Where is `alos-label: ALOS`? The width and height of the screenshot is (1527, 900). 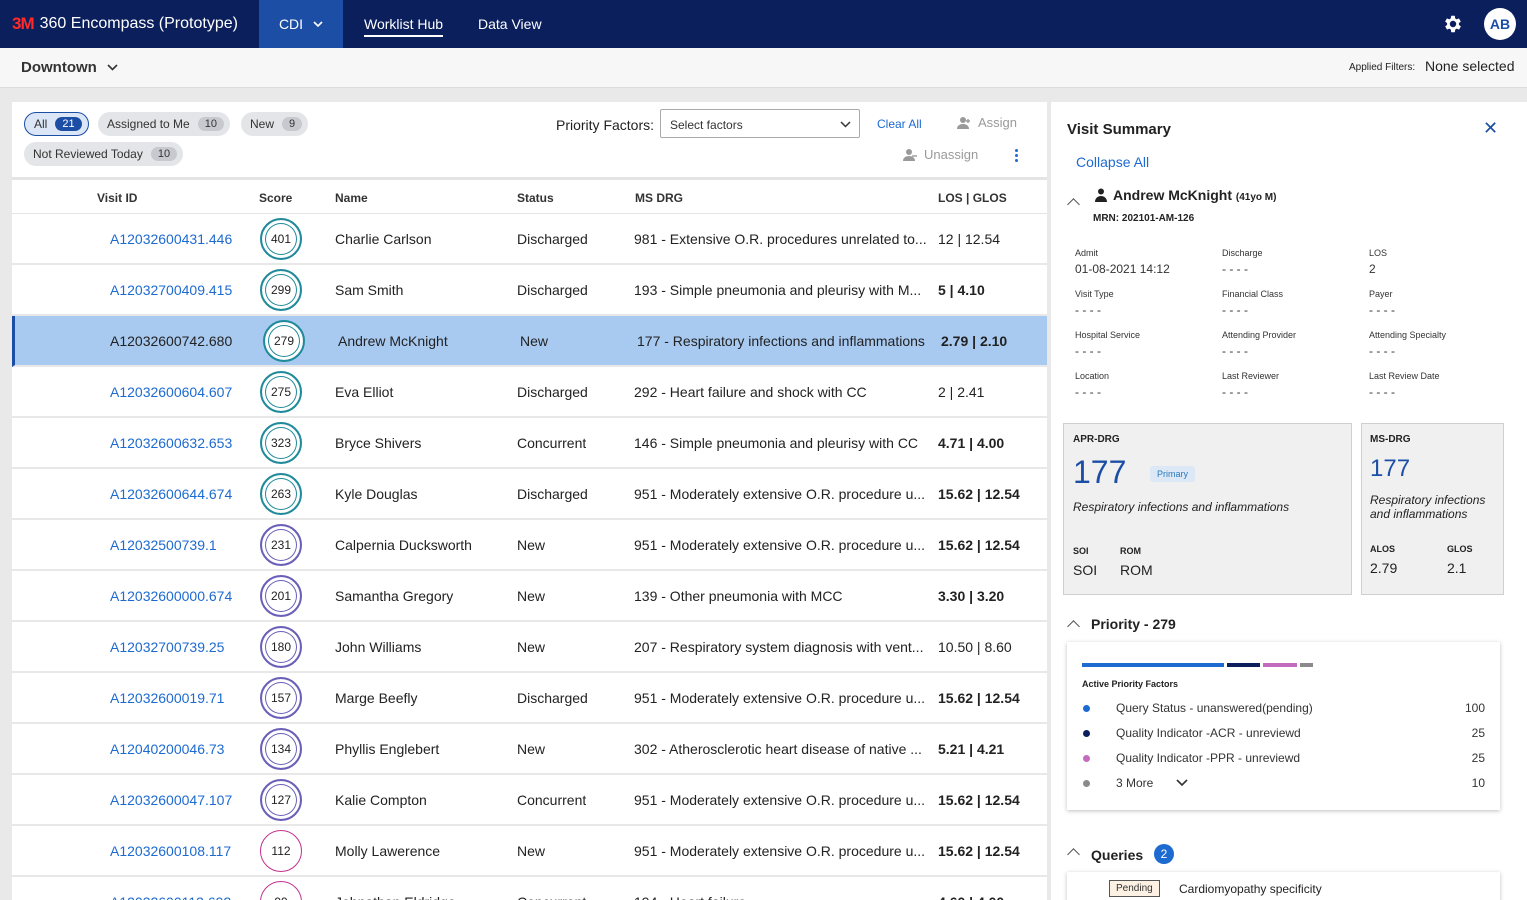 alos-label: ALOS is located at coordinates (1383, 549).